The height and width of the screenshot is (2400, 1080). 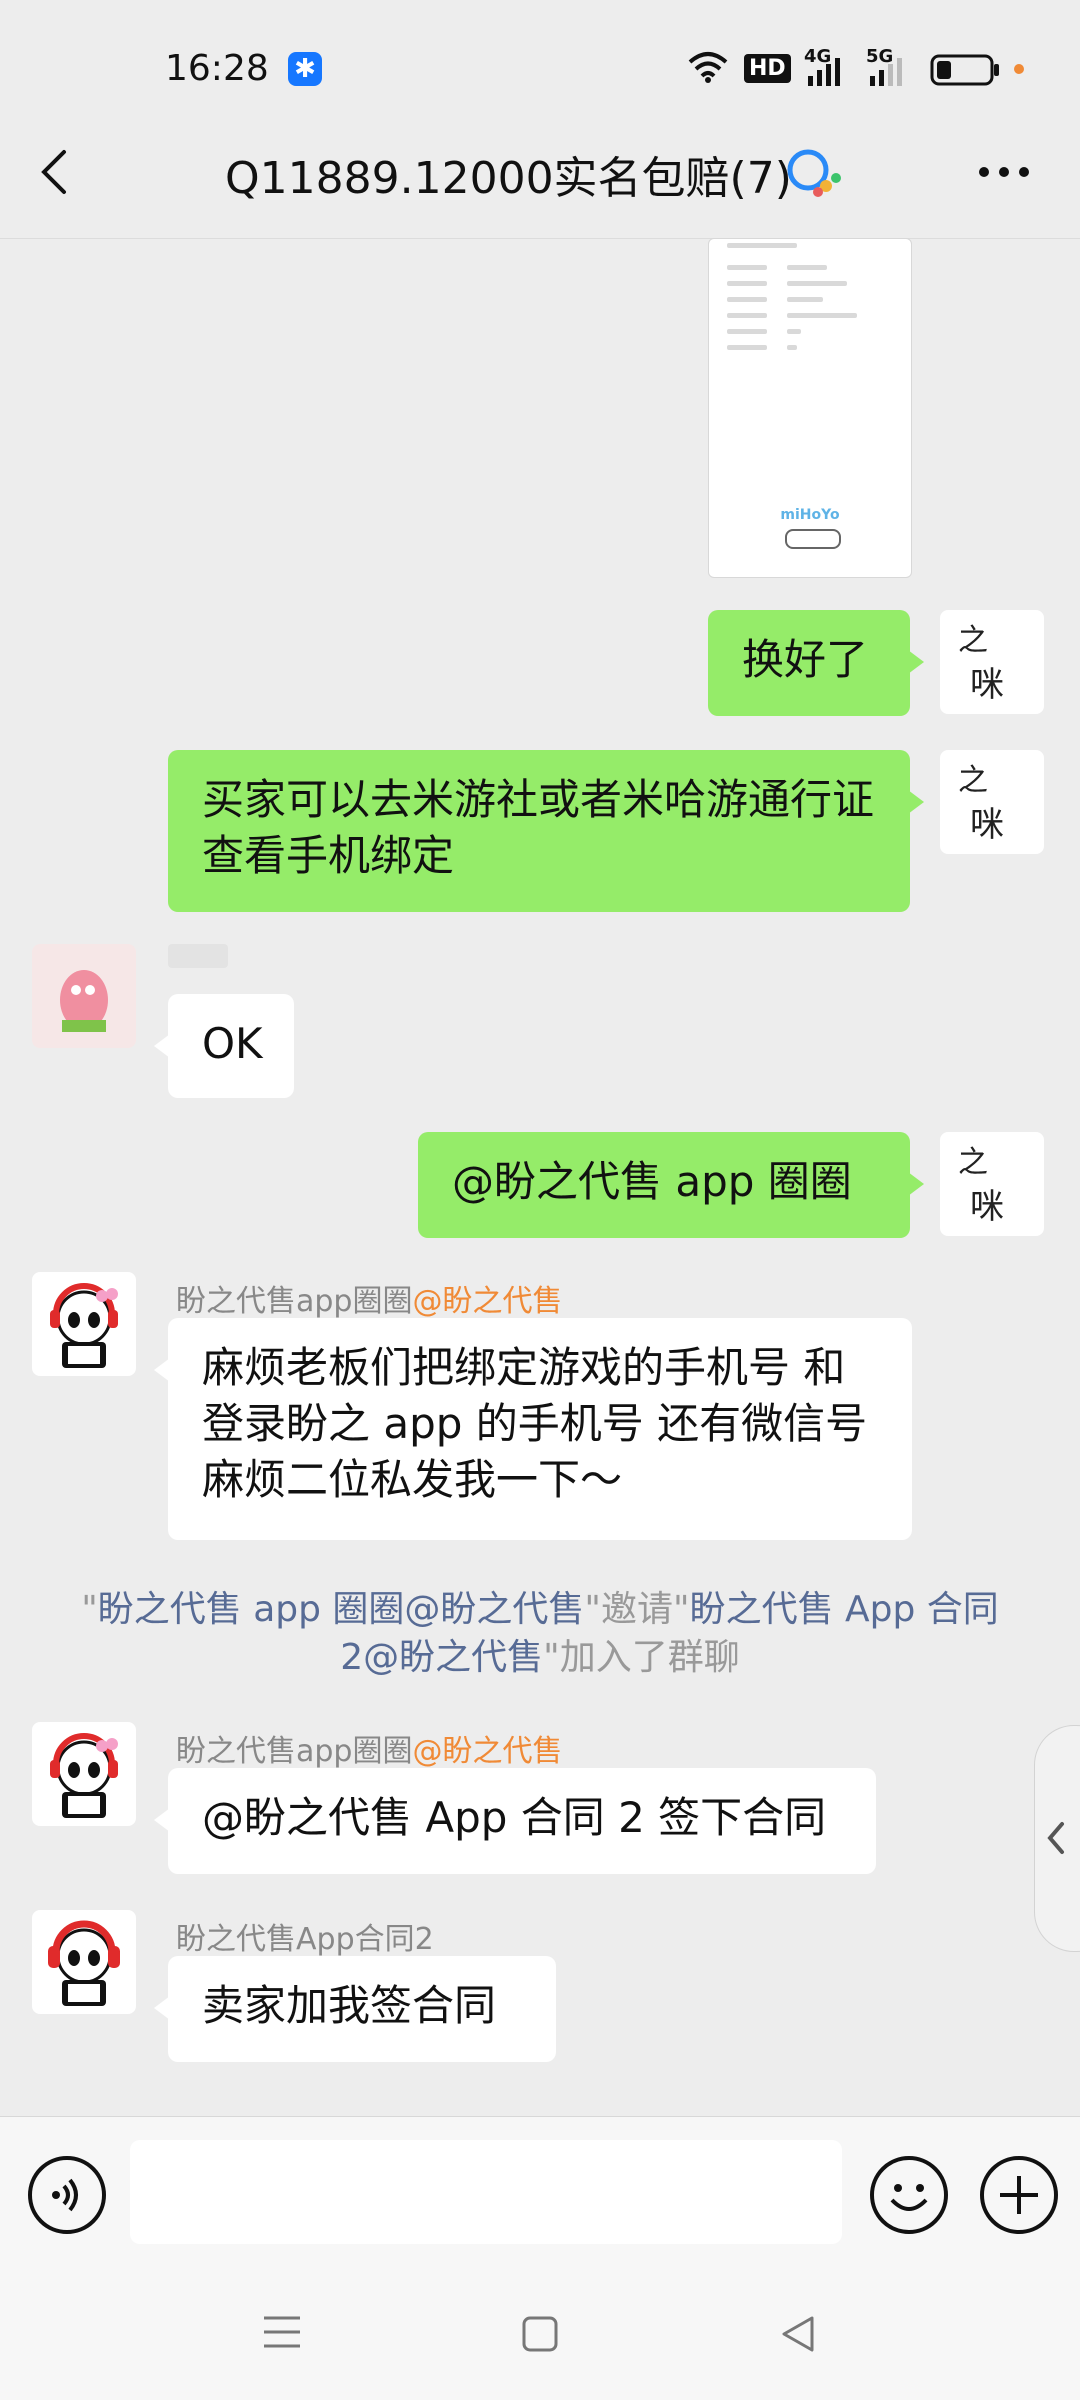 What do you see at coordinates (355, 2009) in the screenshot?
I see `message-bubble: 卖家加我签合同` at bounding box center [355, 2009].